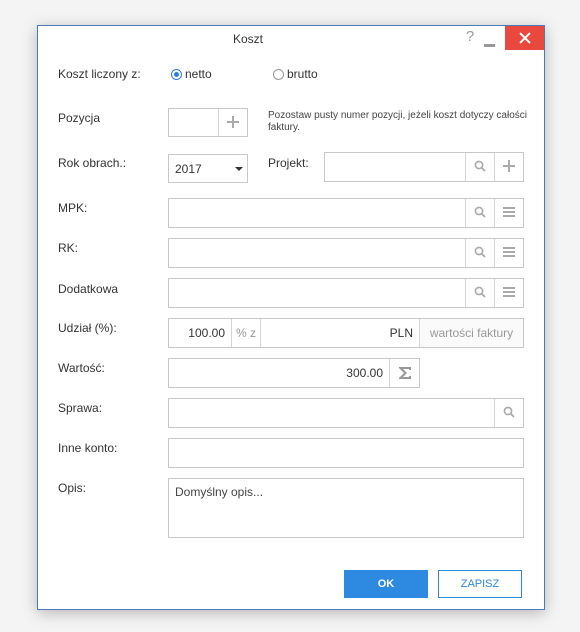 The image size is (580, 632). I want to click on extra-search-button, so click(480, 293).